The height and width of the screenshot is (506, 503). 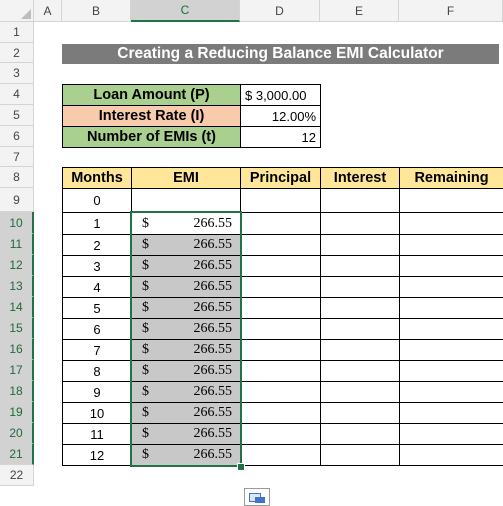 What do you see at coordinates (360, 178) in the screenshot?
I see `table-header-interest: Interest` at bounding box center [360, 178].